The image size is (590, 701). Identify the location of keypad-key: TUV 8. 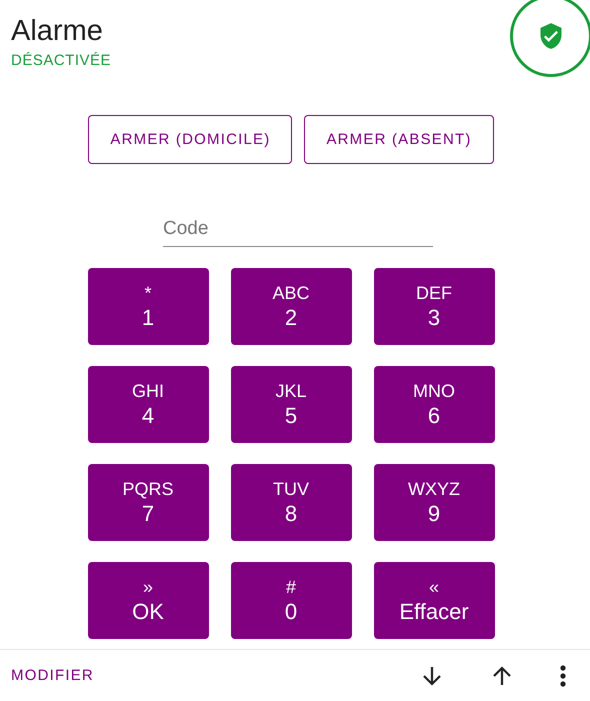
(291, 502).